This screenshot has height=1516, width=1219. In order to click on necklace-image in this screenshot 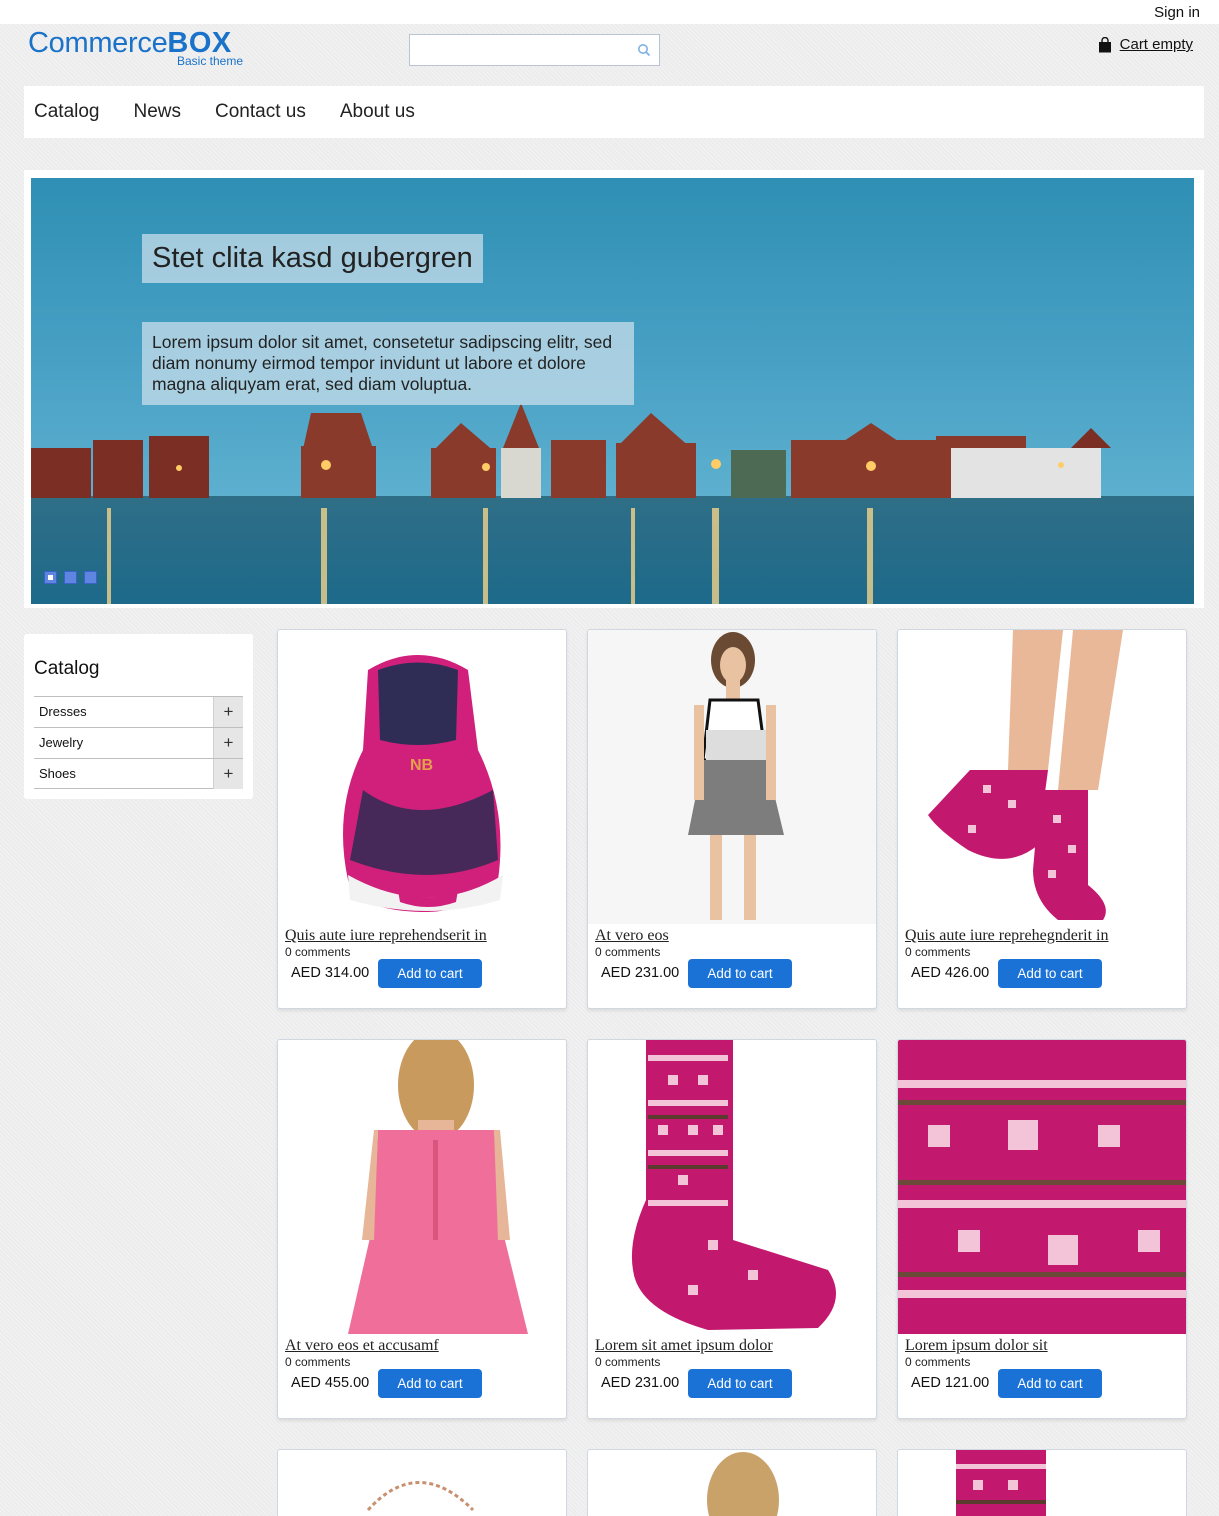, I will do `click(422, 1483)`.